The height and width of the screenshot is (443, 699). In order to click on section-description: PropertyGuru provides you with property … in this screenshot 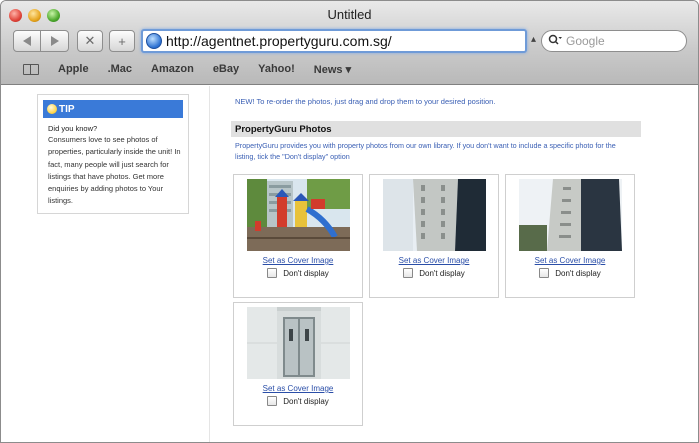, I will do `click(425, 151)`.